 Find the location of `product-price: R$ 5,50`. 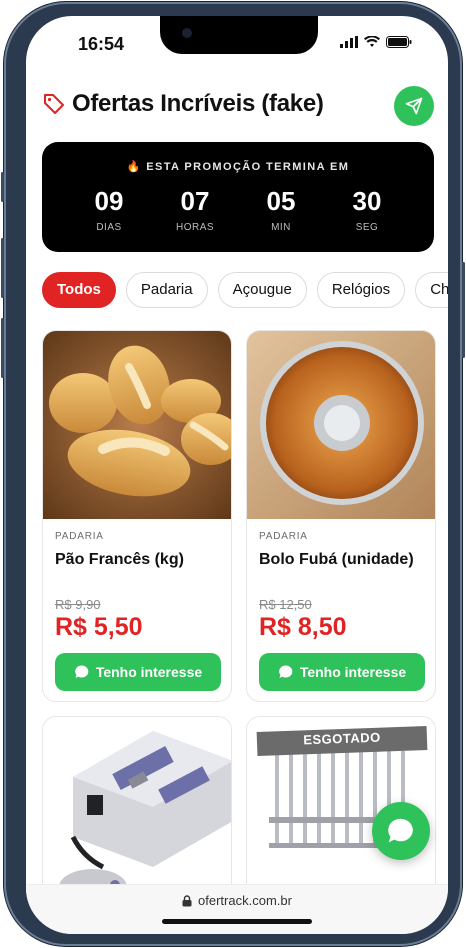

product-price: R$ 5,50 is located at coordinates (99, 627).